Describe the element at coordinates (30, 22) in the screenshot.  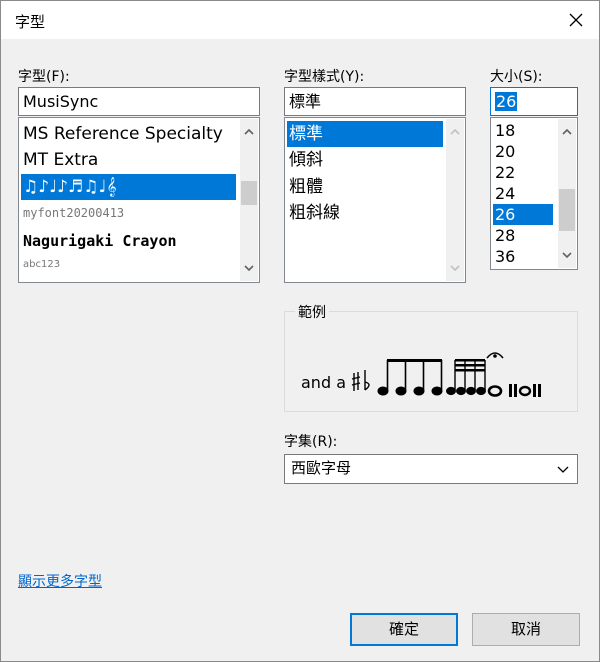
I see `dialog-title: 字型` at that location.